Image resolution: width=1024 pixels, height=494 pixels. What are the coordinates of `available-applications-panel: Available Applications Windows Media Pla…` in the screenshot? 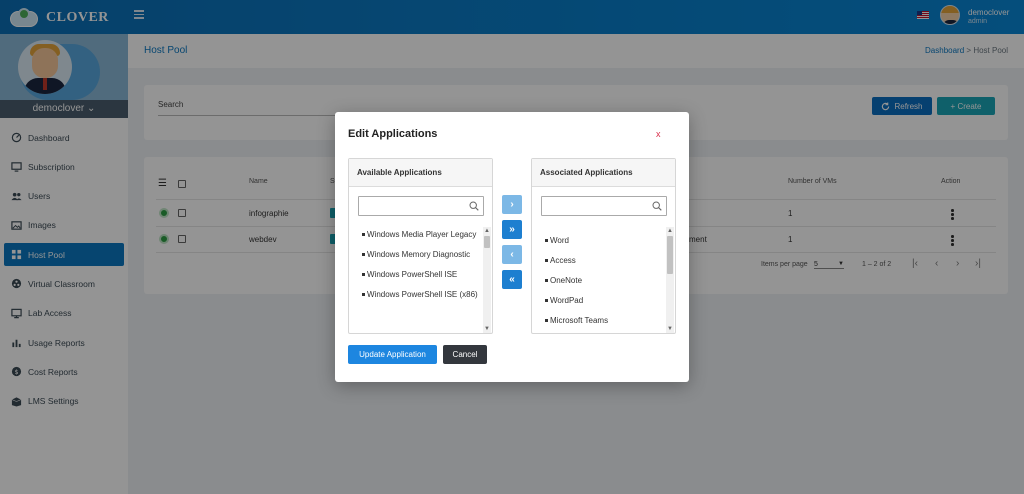 It's located at (420, 246).